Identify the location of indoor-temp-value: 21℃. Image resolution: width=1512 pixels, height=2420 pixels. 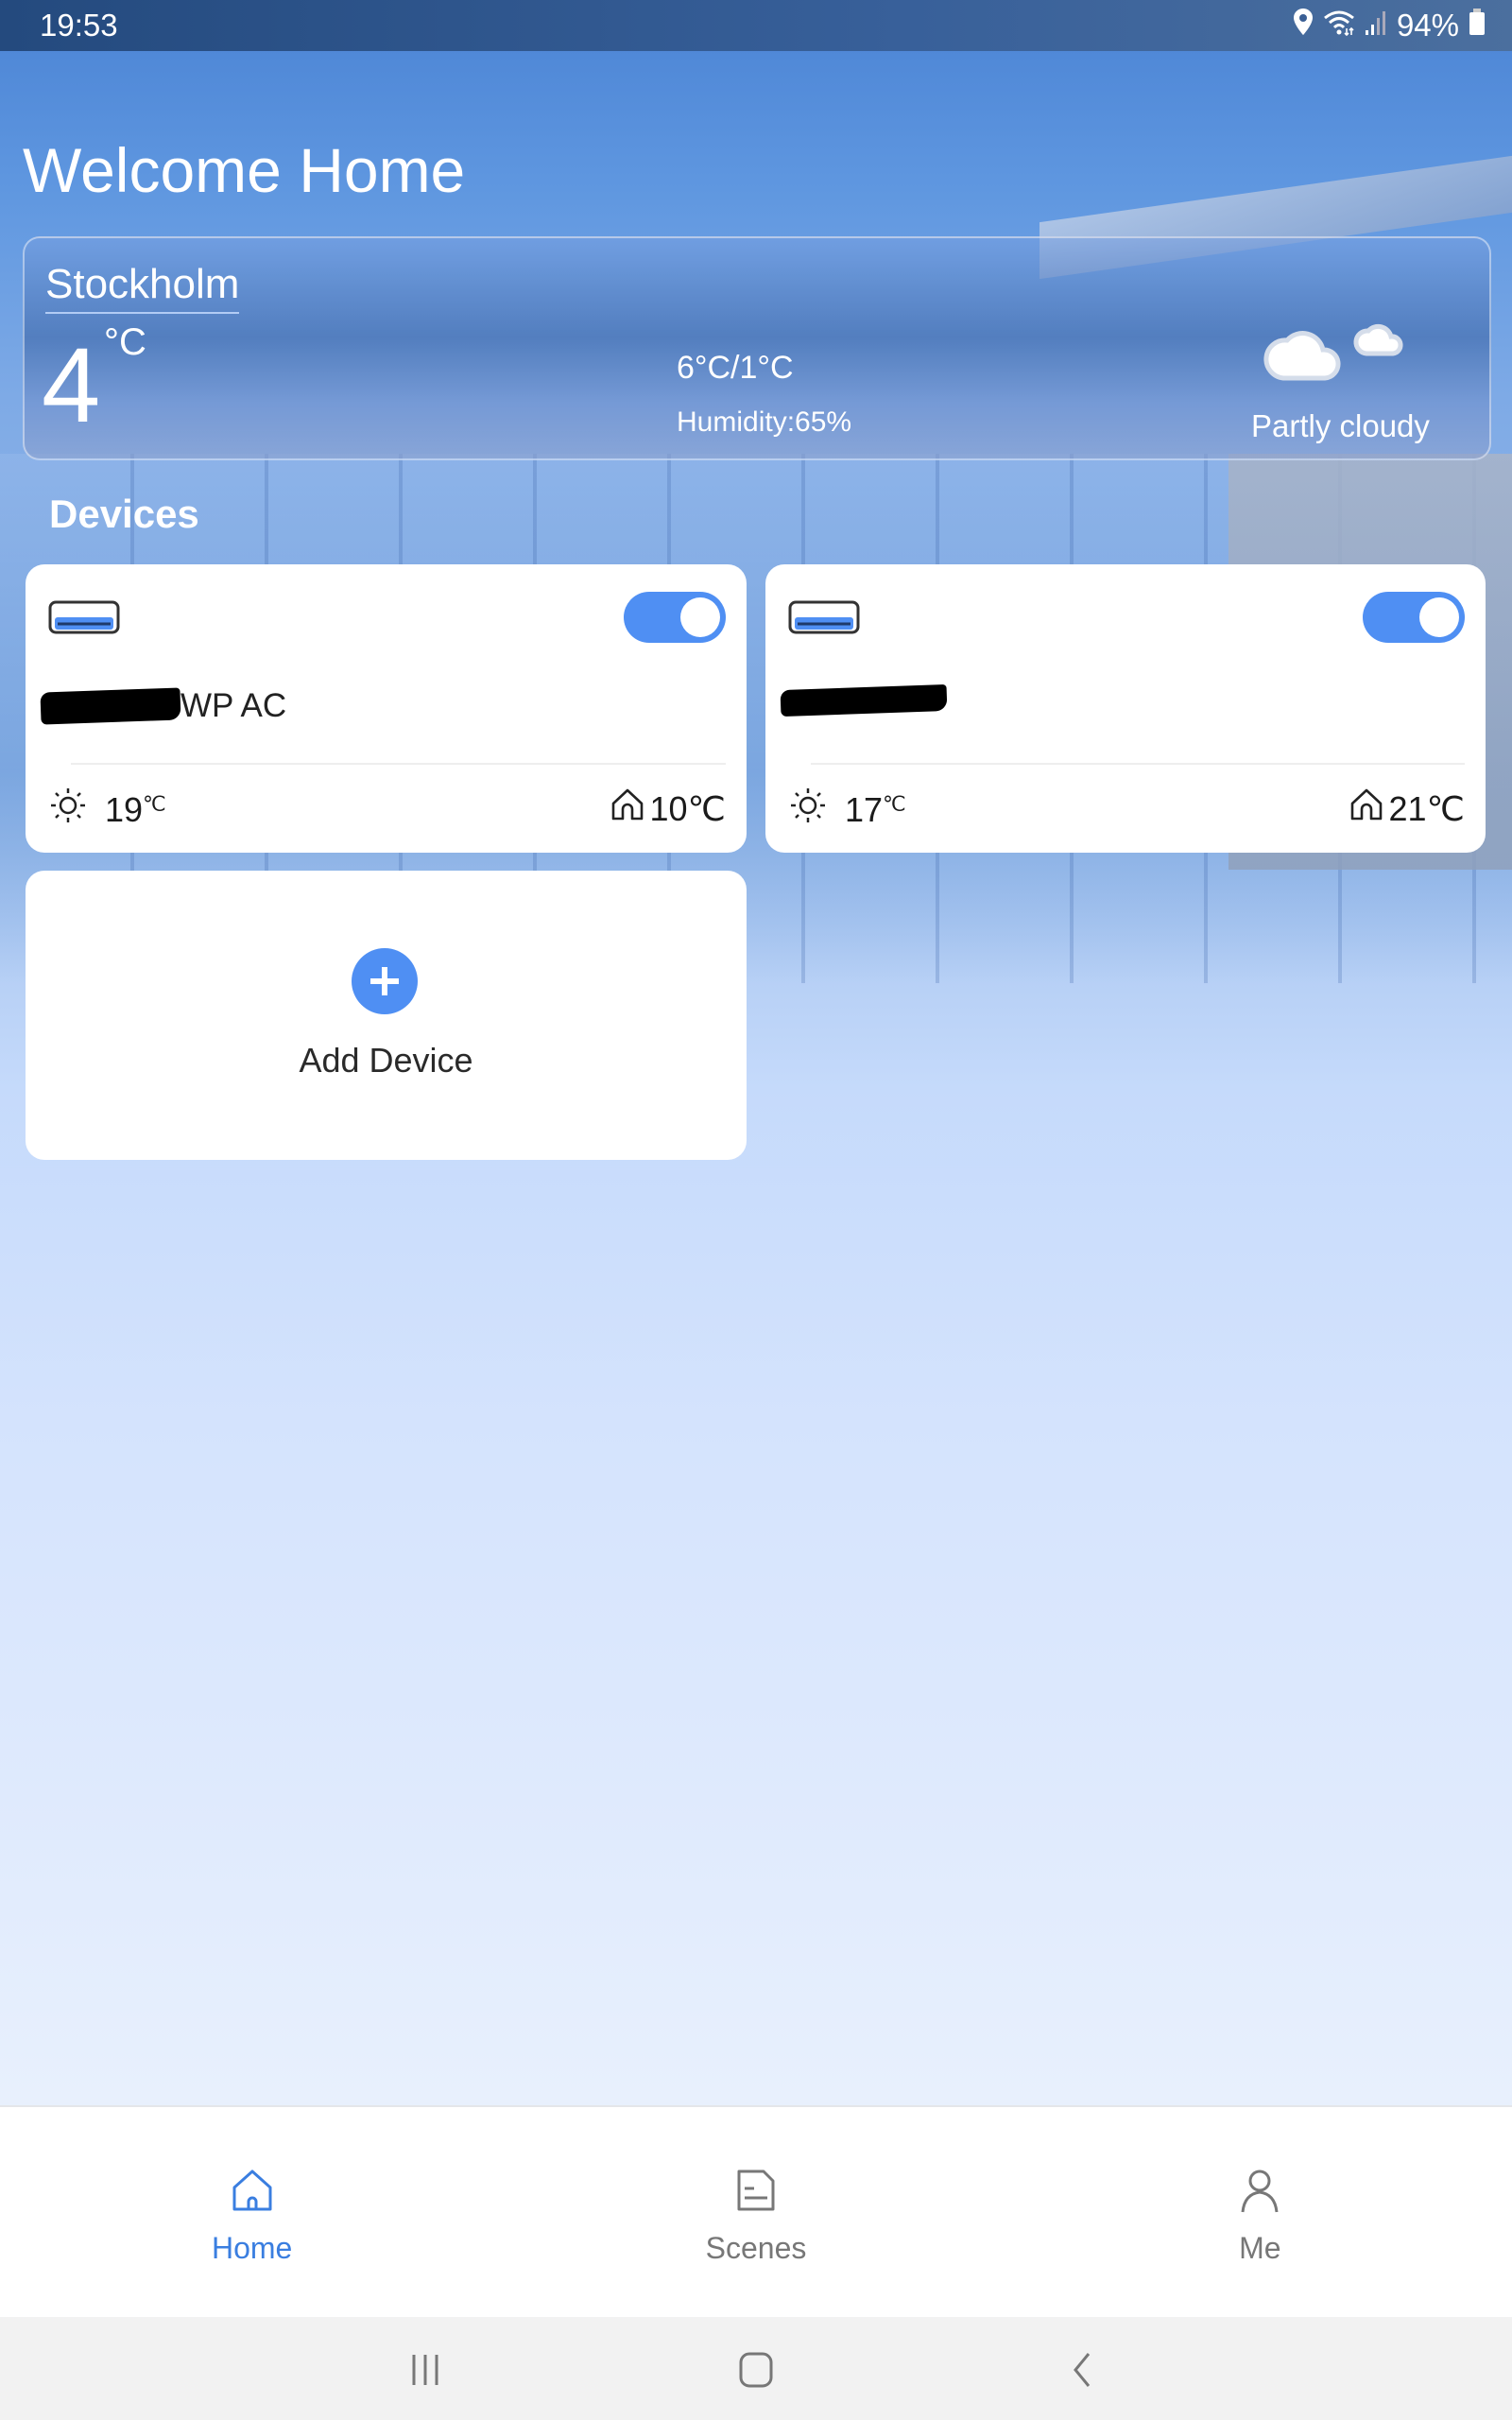
(1426, 808).